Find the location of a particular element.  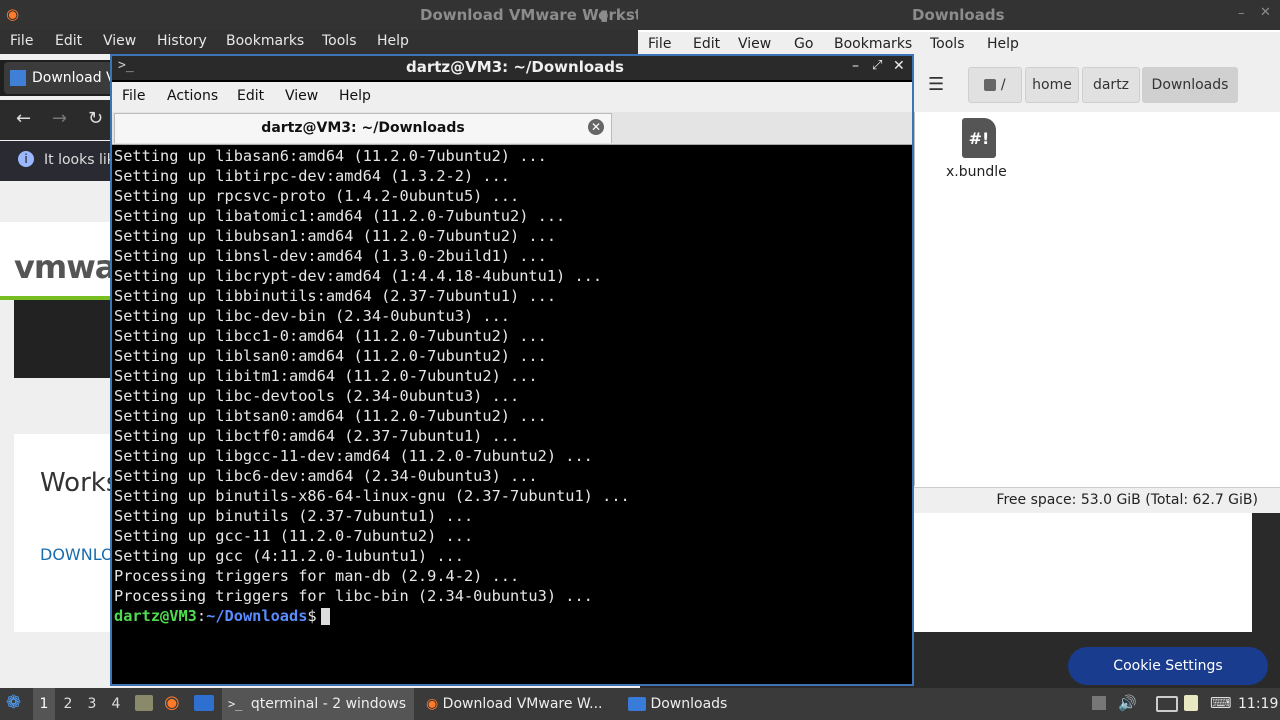

term-menu-edit: Edit is located at coordinates (250, 96).